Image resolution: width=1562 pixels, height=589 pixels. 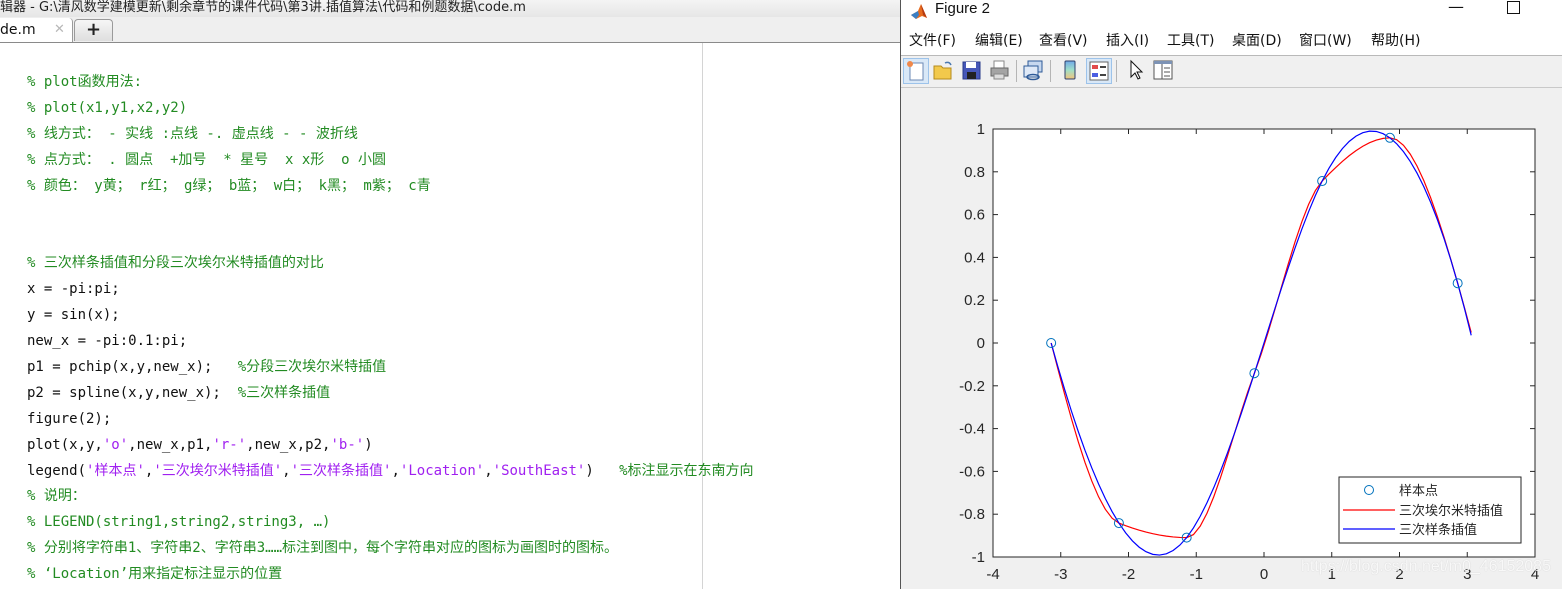 I want to click on y-tick-label: 0.8, so click(x=974, y=172).